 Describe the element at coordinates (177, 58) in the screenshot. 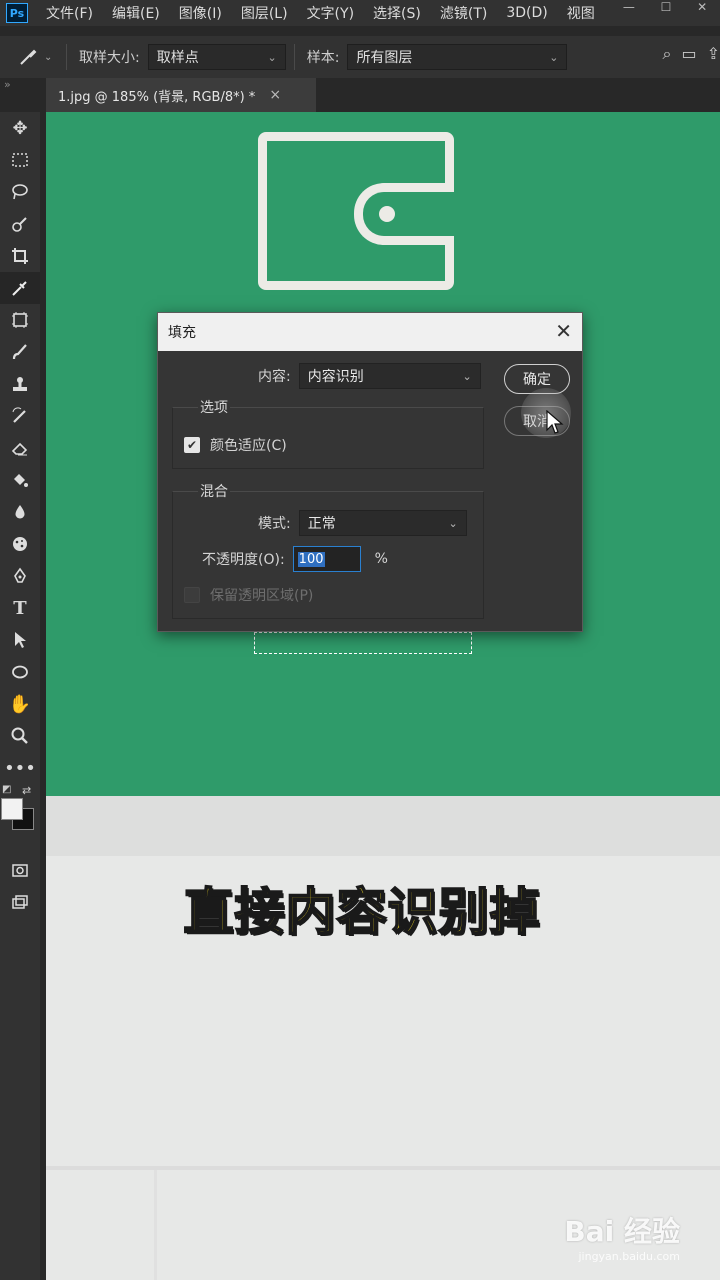

I see `sample-size-value: 取样点` at that location.